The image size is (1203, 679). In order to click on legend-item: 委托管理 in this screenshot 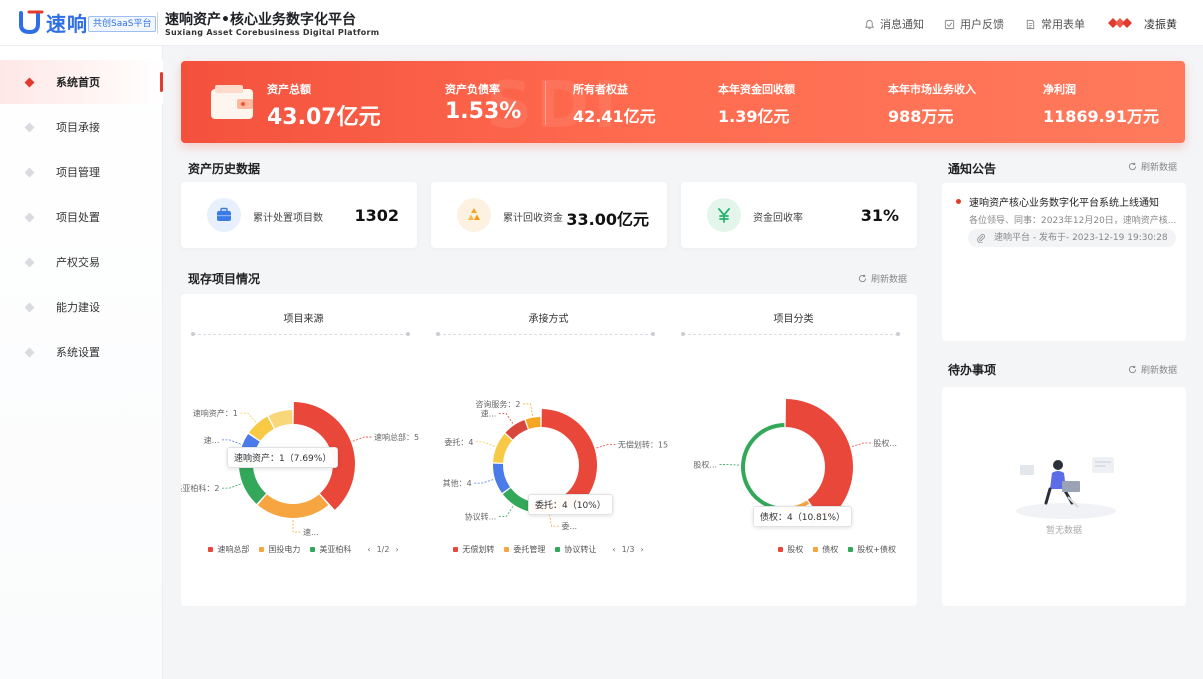, I will do `click(524, 549)`.